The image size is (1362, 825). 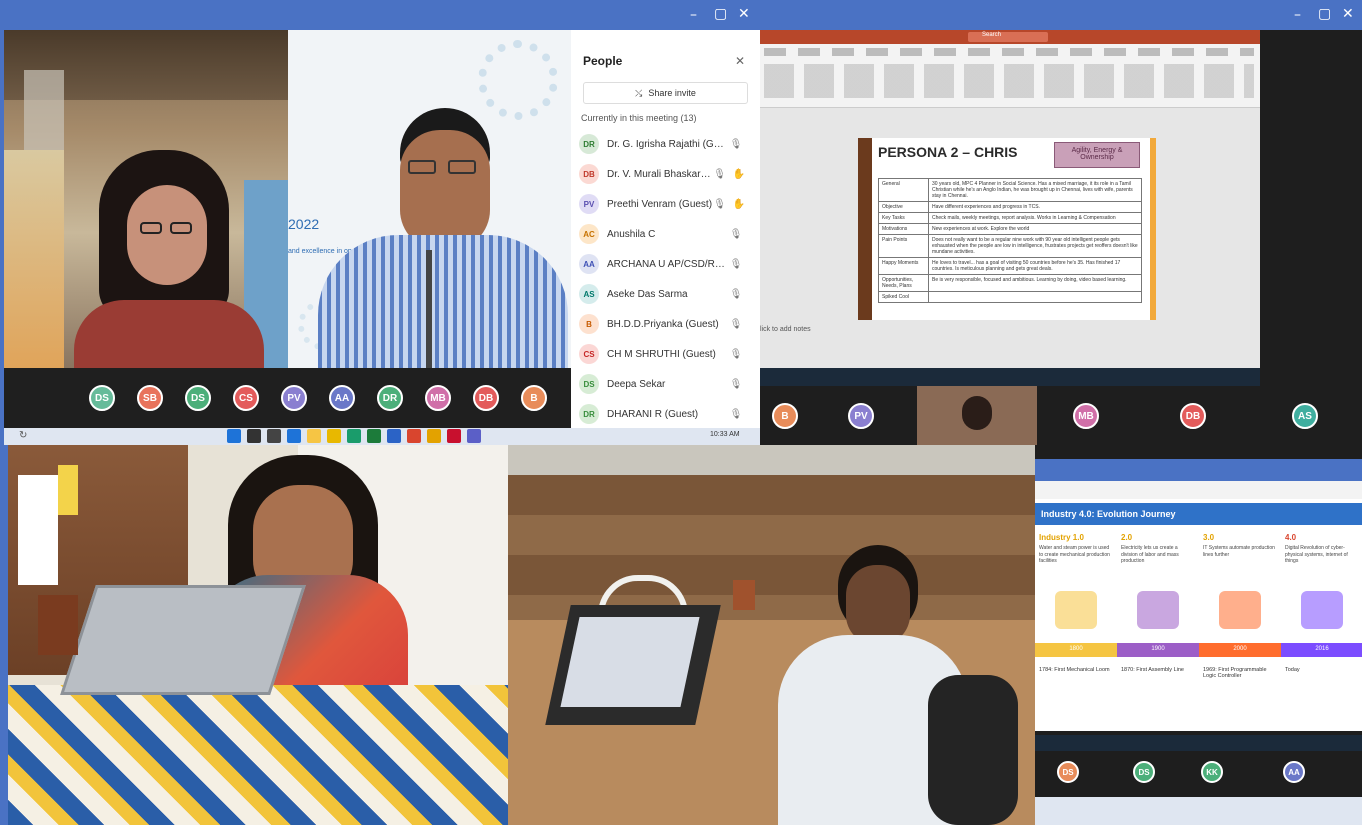 I want to click on minimize-icon-right: –, so click(x=1297, y=15).